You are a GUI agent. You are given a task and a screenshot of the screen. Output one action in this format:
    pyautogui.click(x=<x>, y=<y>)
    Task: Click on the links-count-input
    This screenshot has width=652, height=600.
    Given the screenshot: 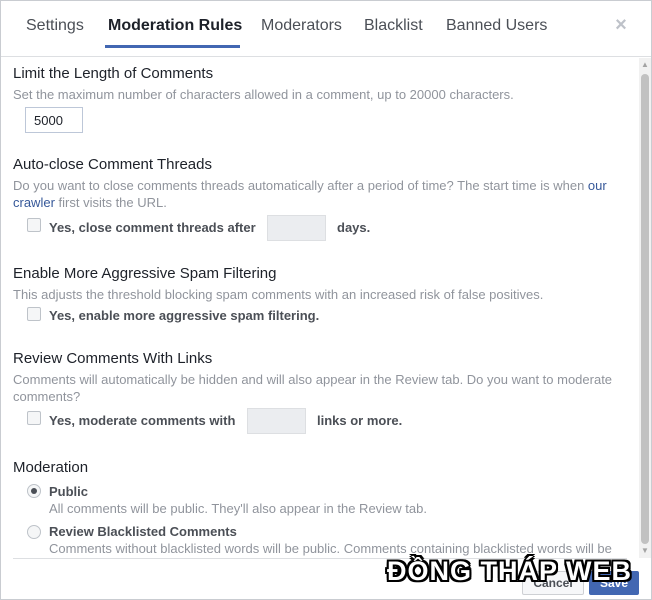 What is the action you would take?
    pyautogui.click(x=276, y=421)
    